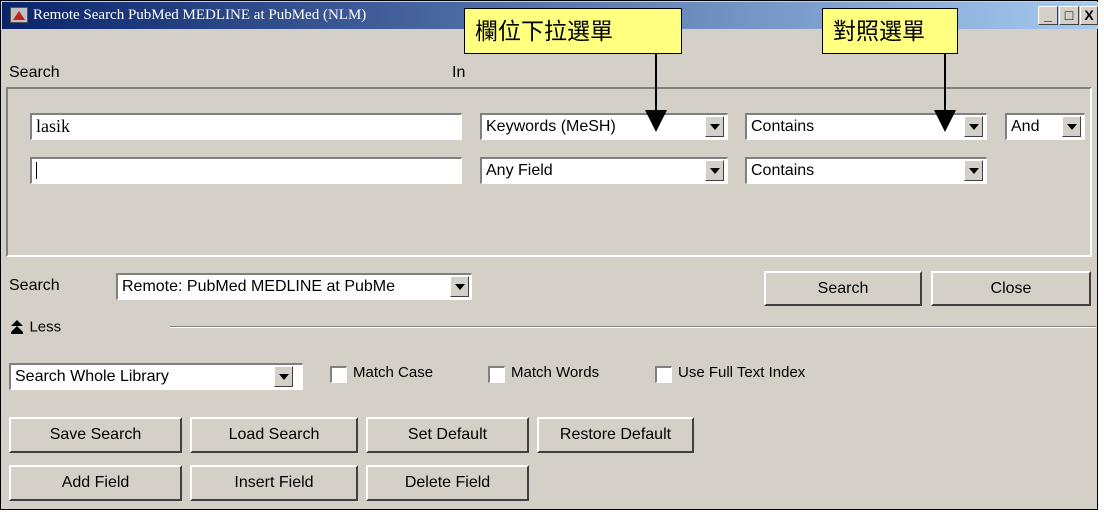 The width and height of the screenshot is (1104, 512). Describe the element at coordinates (19, 15) in the screenshot. I see `app-icon` at that location.